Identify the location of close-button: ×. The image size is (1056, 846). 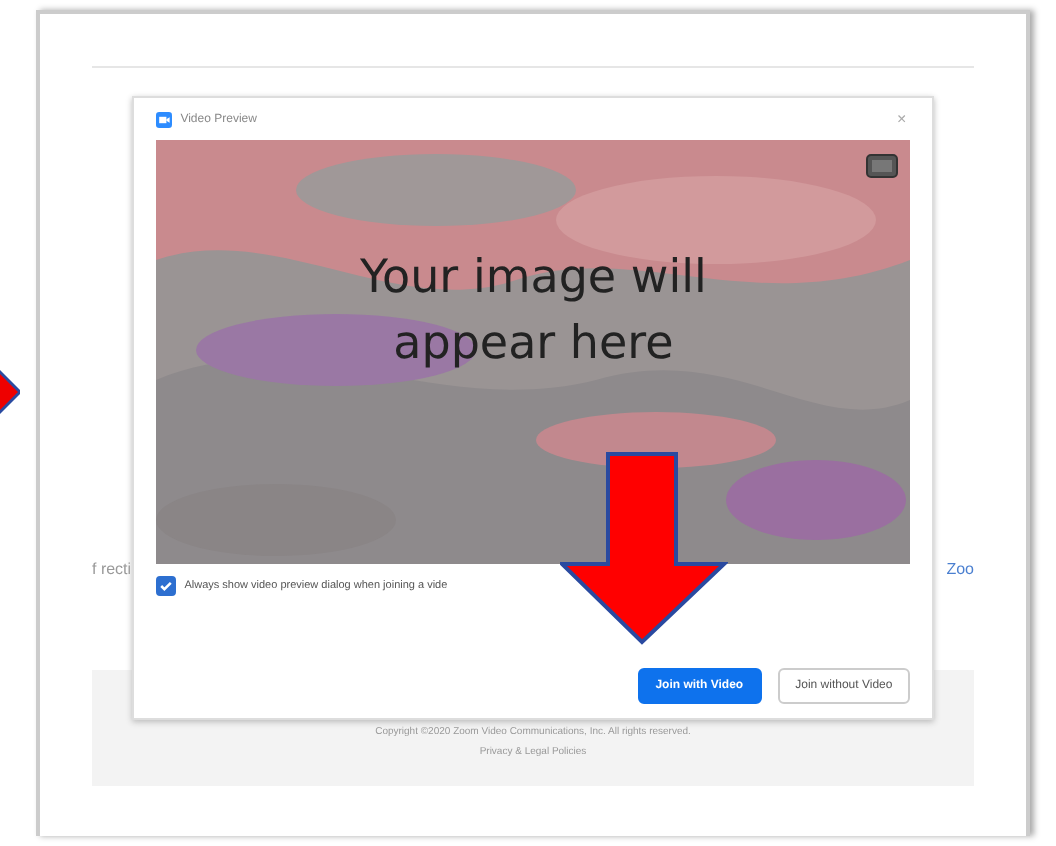
(902, 119).